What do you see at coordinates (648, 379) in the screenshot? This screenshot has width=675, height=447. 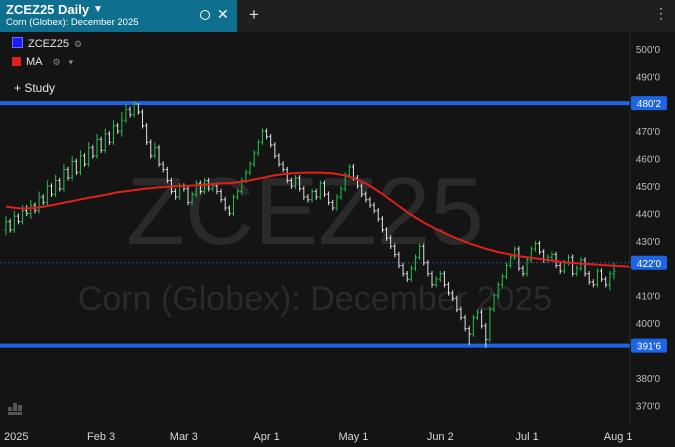 I see `y-tick-label: 380'0` at bounding box center [648, 379].